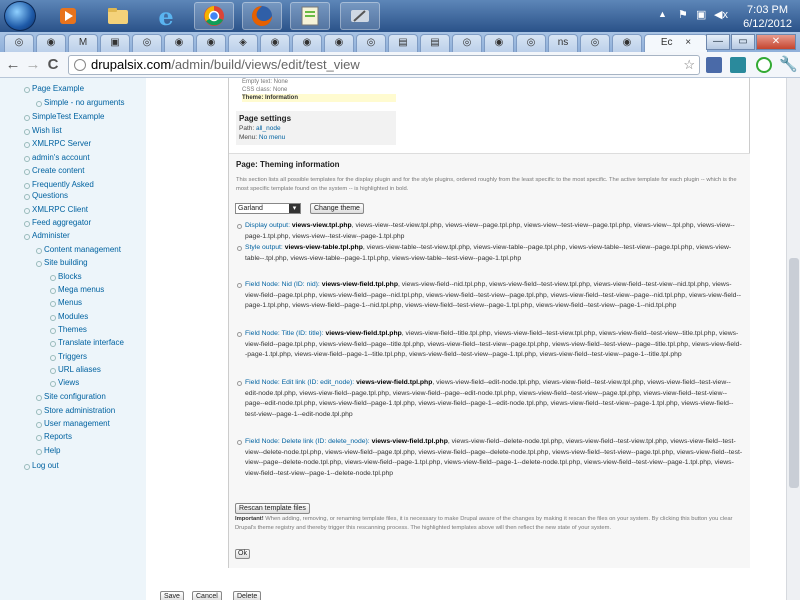  Describe the element at coordinates (59, 184) in the screenshot. I see `sidebar-item-faq: Frequently Asked` at that location.